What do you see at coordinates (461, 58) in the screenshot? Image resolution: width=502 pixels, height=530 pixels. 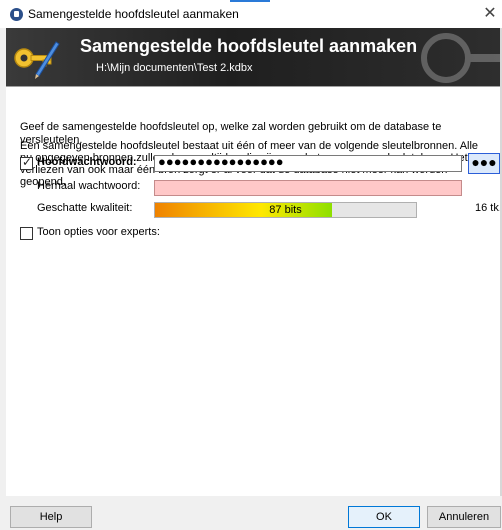 I see `key-watermark-icon` at bounding box center [461, 58].